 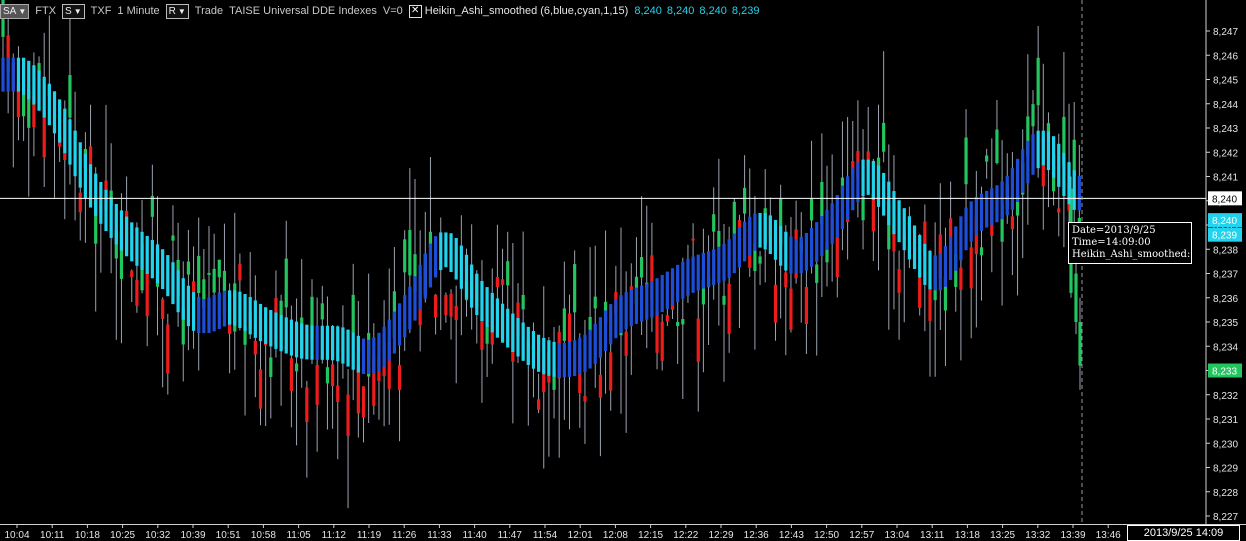 What do you see at coordinates (1225, 129) in the screenshot?
I see `price-axis-label: 8,243` at bounding box center [1225, 129].